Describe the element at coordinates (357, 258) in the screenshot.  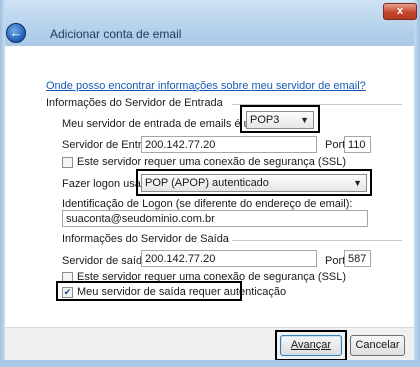
I see `outgoing-port-input: 587` at that location.